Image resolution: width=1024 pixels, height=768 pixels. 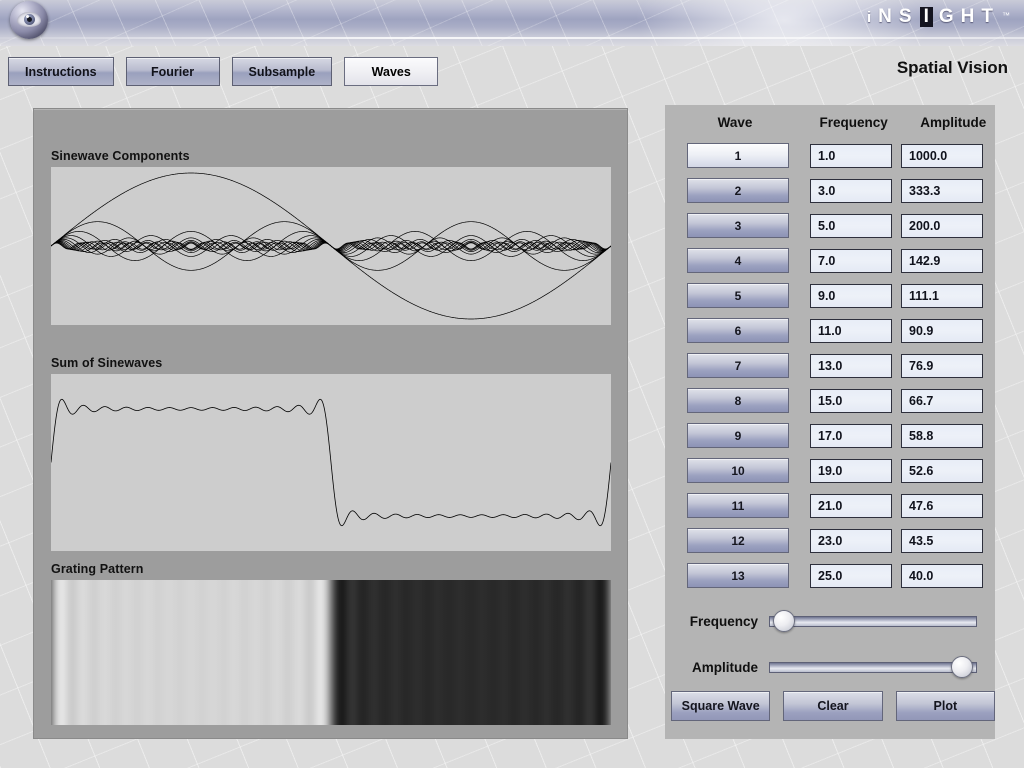 I want to click on wave-select-button-2: 2, so click(x=738, y=190).